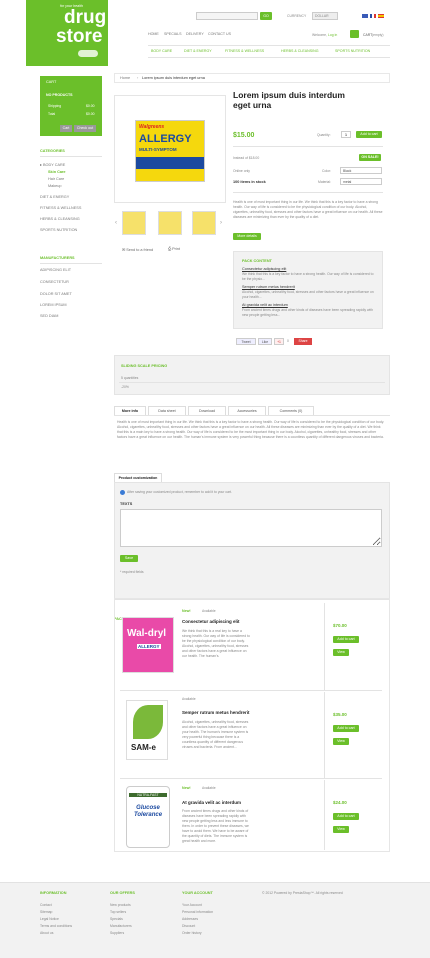 This screenshot has height=958, width=430. Describe the element at coordinates (361, 181) in the screenshot. I see `material-select: metal` at that location.